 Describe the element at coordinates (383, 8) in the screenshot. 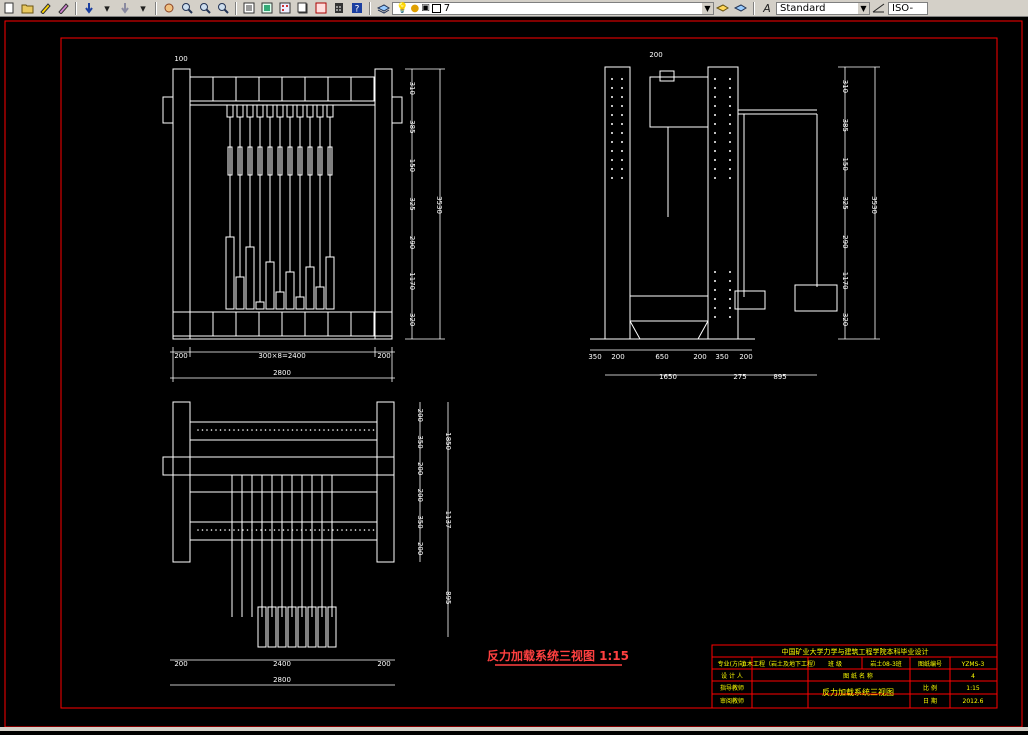

I see `layer-manager-icon` at that location.